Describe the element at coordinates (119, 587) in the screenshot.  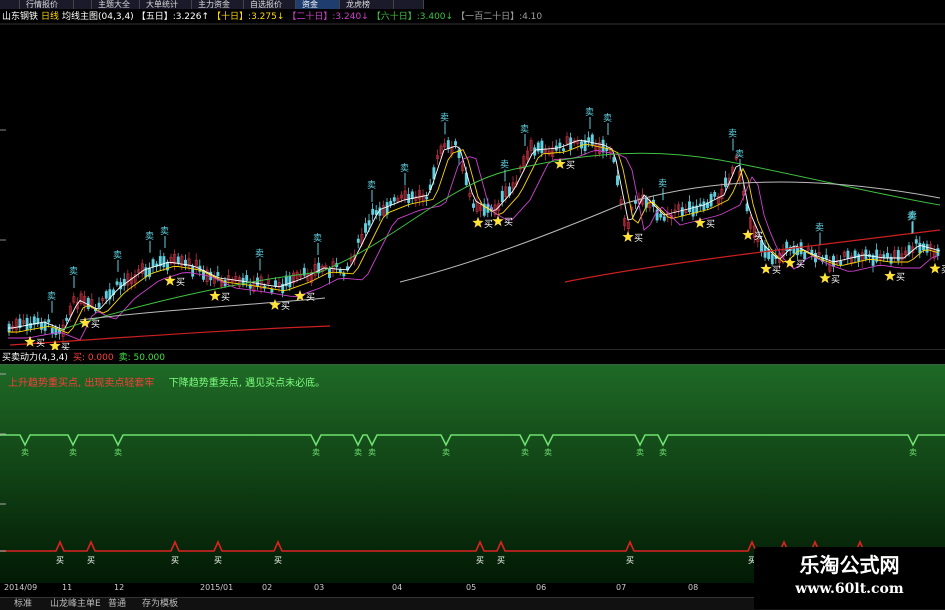
I see `date-tick-label: 12` at that location.